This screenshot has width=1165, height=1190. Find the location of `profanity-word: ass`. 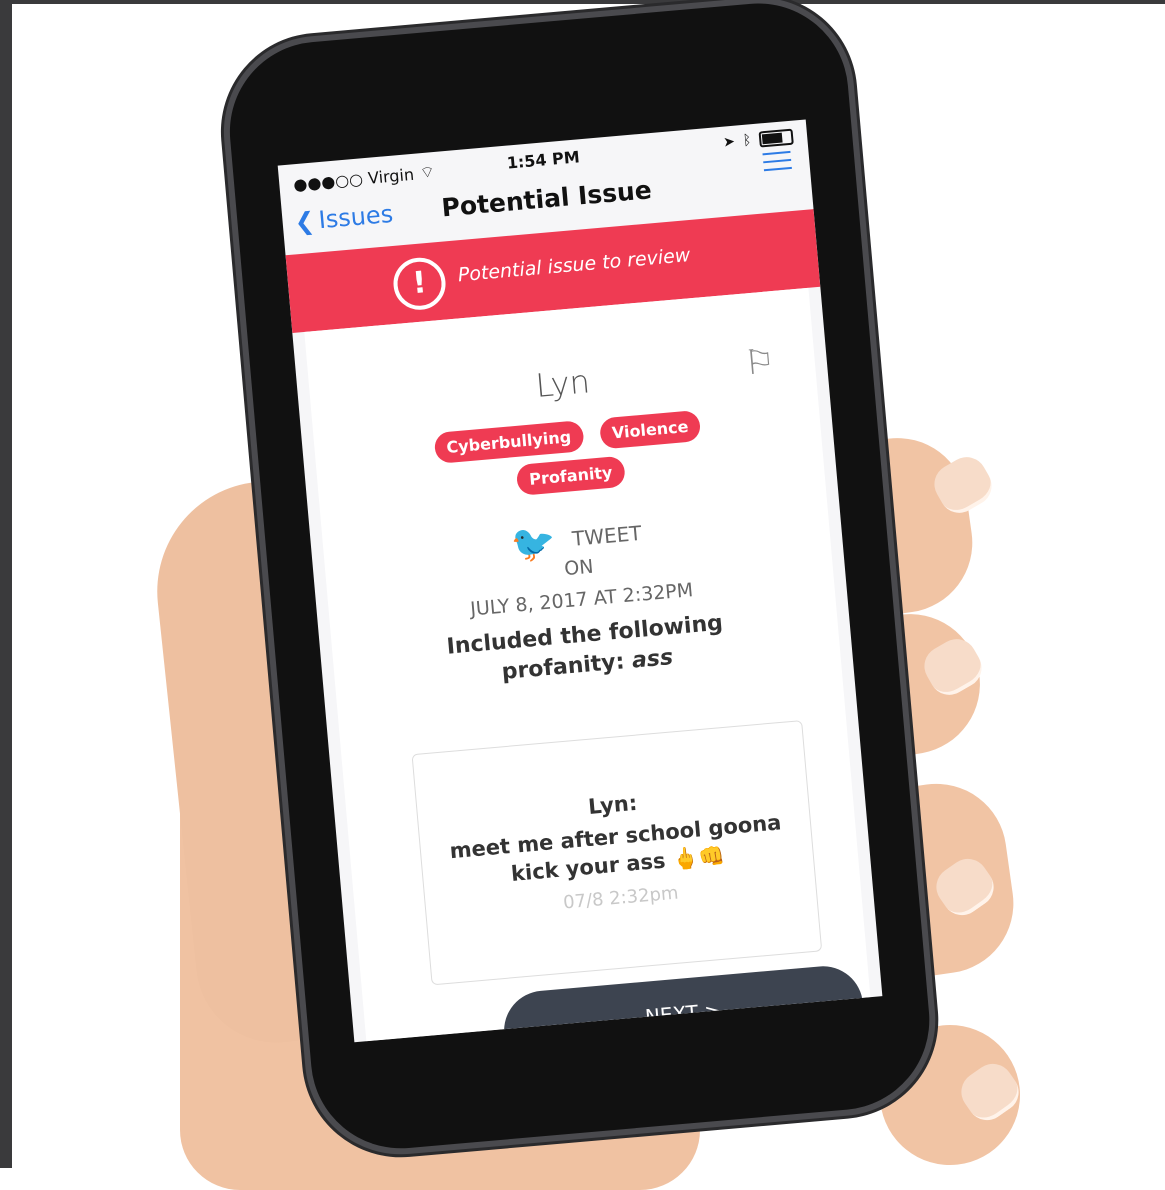

profanity-word: ass is located at coordinates (652, 659).